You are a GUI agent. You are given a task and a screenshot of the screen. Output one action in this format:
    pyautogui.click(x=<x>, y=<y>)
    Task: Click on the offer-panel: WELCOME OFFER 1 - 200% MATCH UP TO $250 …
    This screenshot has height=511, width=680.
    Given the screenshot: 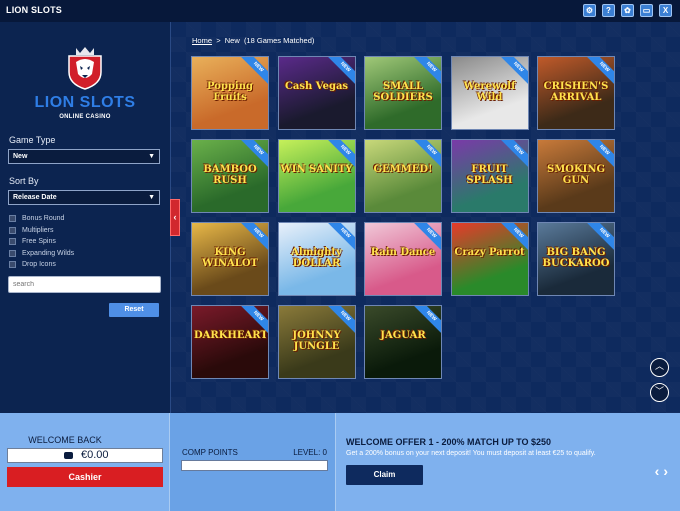 What is the action you would take?
    pyautogui.click(x=508, y=462)
    